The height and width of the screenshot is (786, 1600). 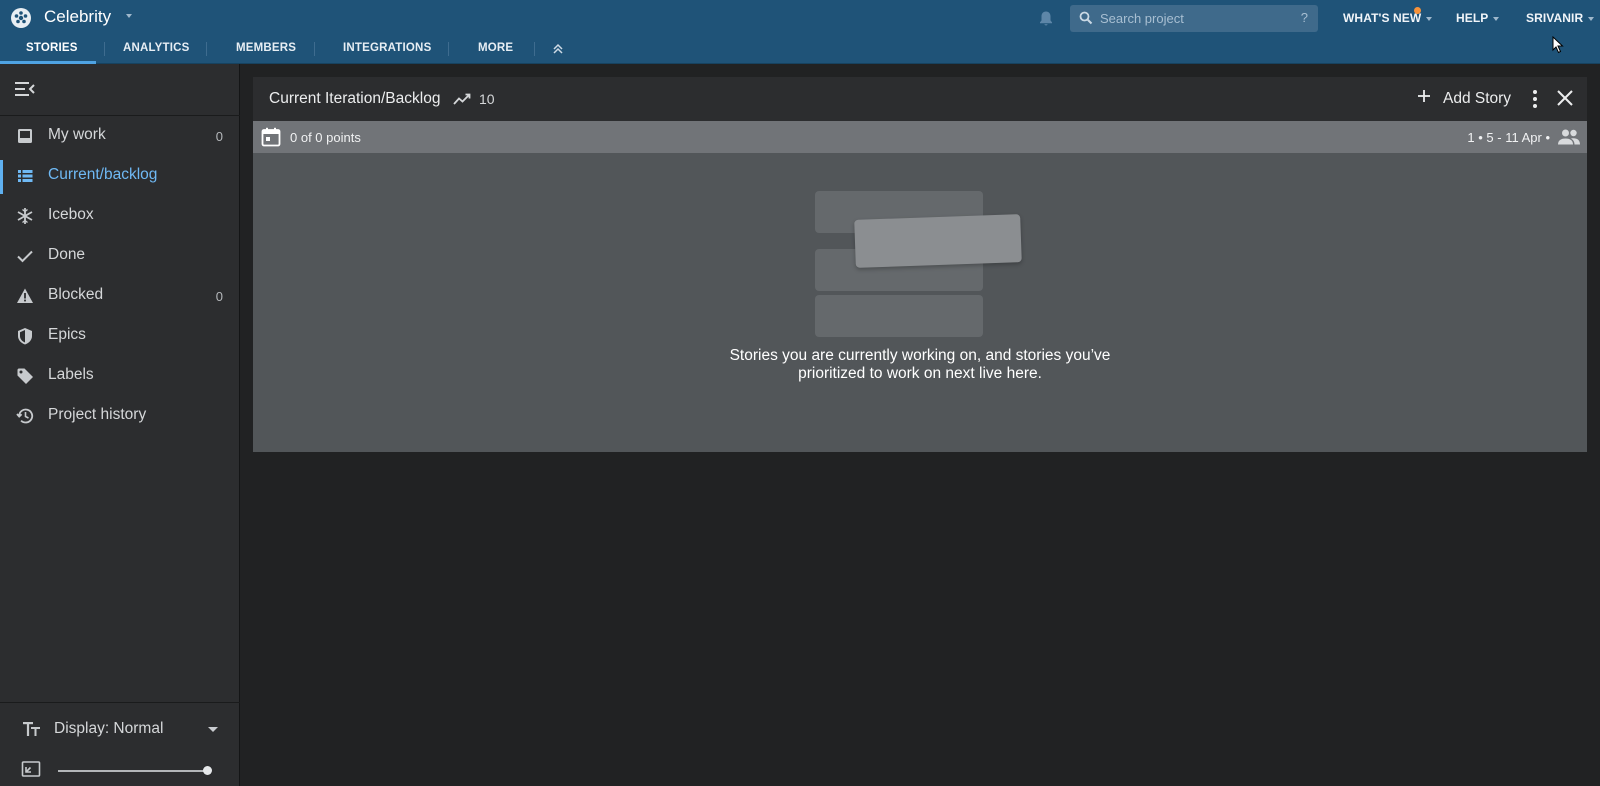 I want to click on tab-analytics: ANALYTICS, so click(x=156, y=48).